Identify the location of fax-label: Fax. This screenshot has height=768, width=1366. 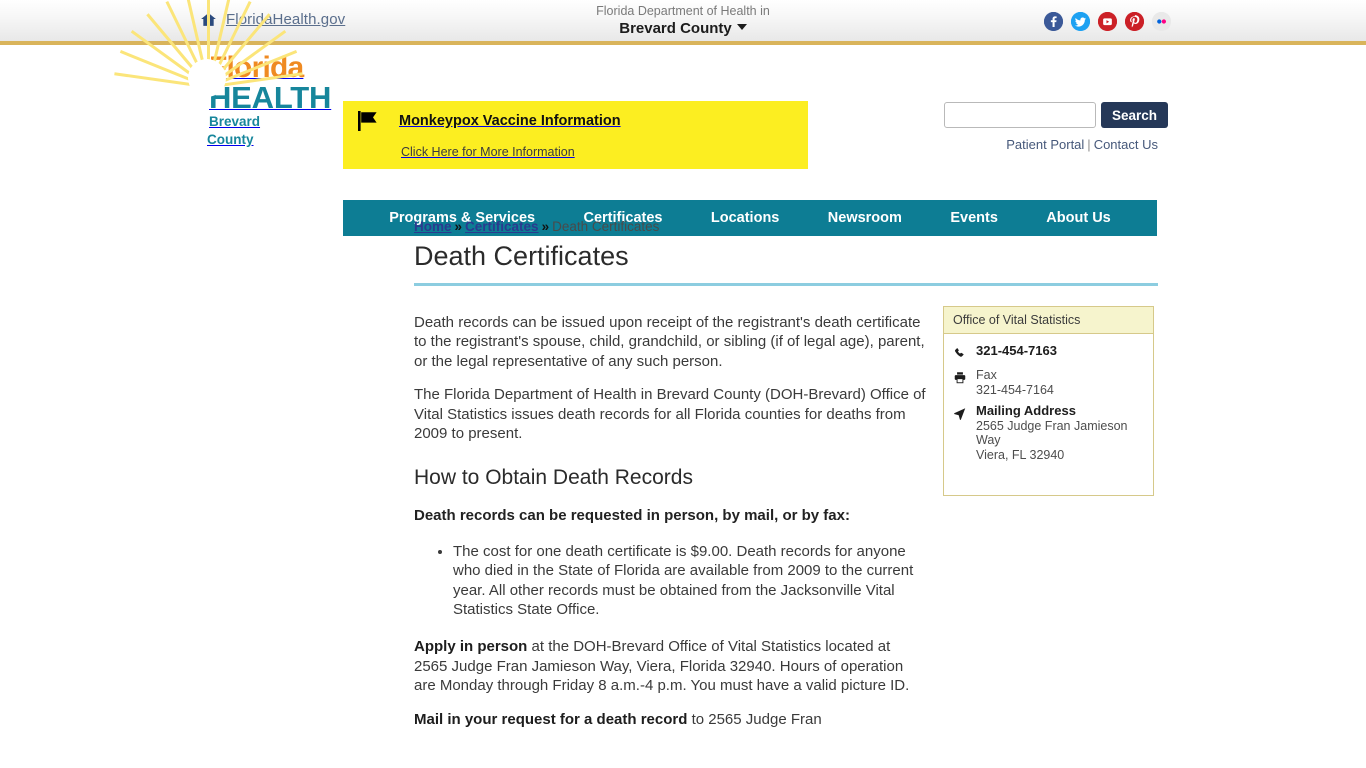
(986, 375).